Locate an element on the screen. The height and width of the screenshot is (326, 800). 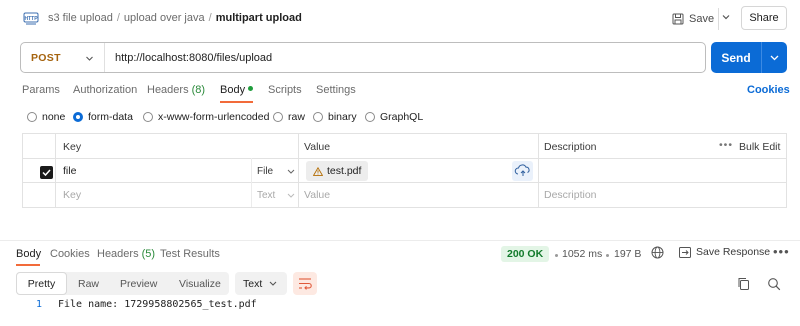
line-number: 1 is located at coordinates (39, 304).